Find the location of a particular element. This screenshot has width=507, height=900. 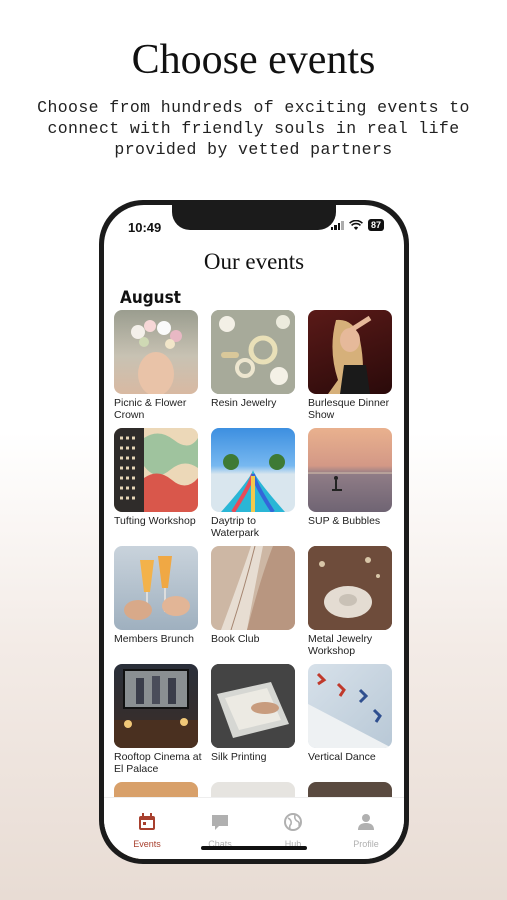

phone-notch is located at coordinates (254, 217).